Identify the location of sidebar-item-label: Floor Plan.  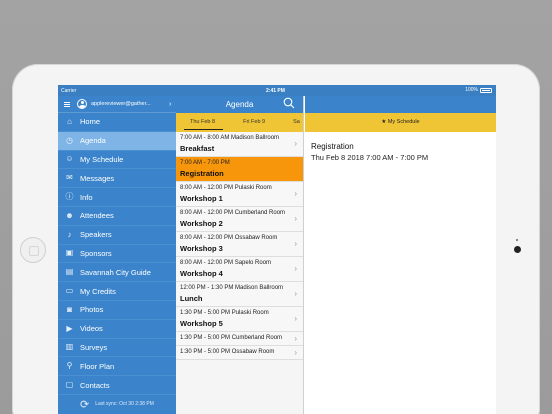
(97, 366).